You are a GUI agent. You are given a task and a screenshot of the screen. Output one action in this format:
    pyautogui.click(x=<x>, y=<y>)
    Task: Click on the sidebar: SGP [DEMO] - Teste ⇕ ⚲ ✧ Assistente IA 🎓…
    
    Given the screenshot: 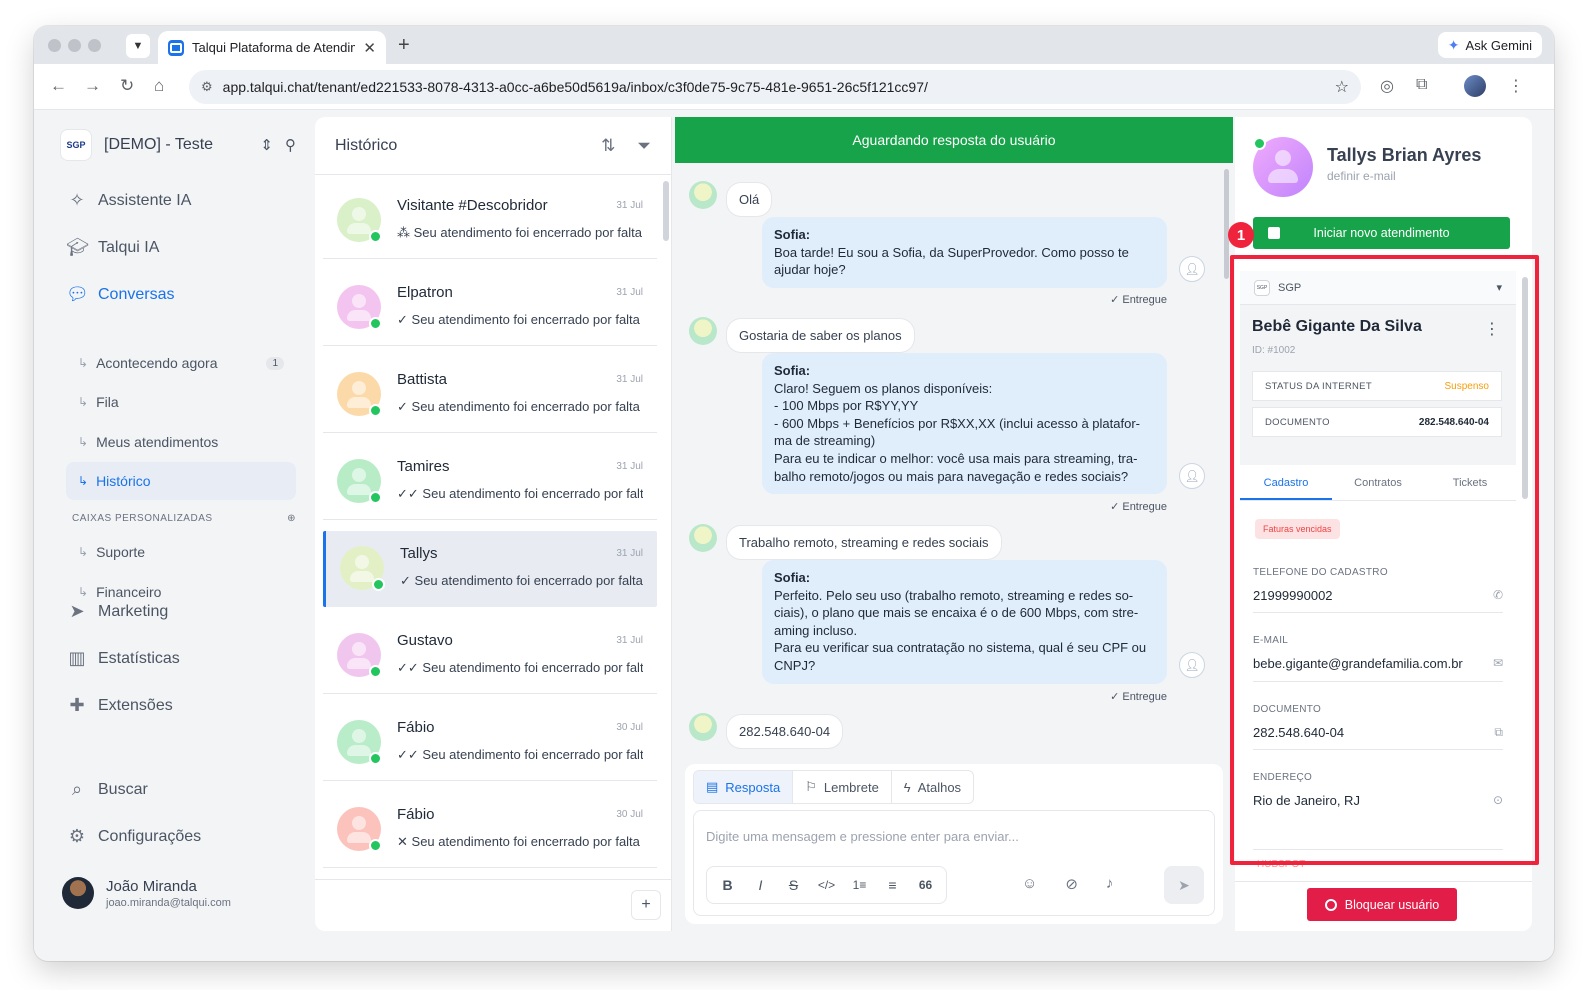 What is the action you would take?
    pyautogui.click(x=176, y=536)
    